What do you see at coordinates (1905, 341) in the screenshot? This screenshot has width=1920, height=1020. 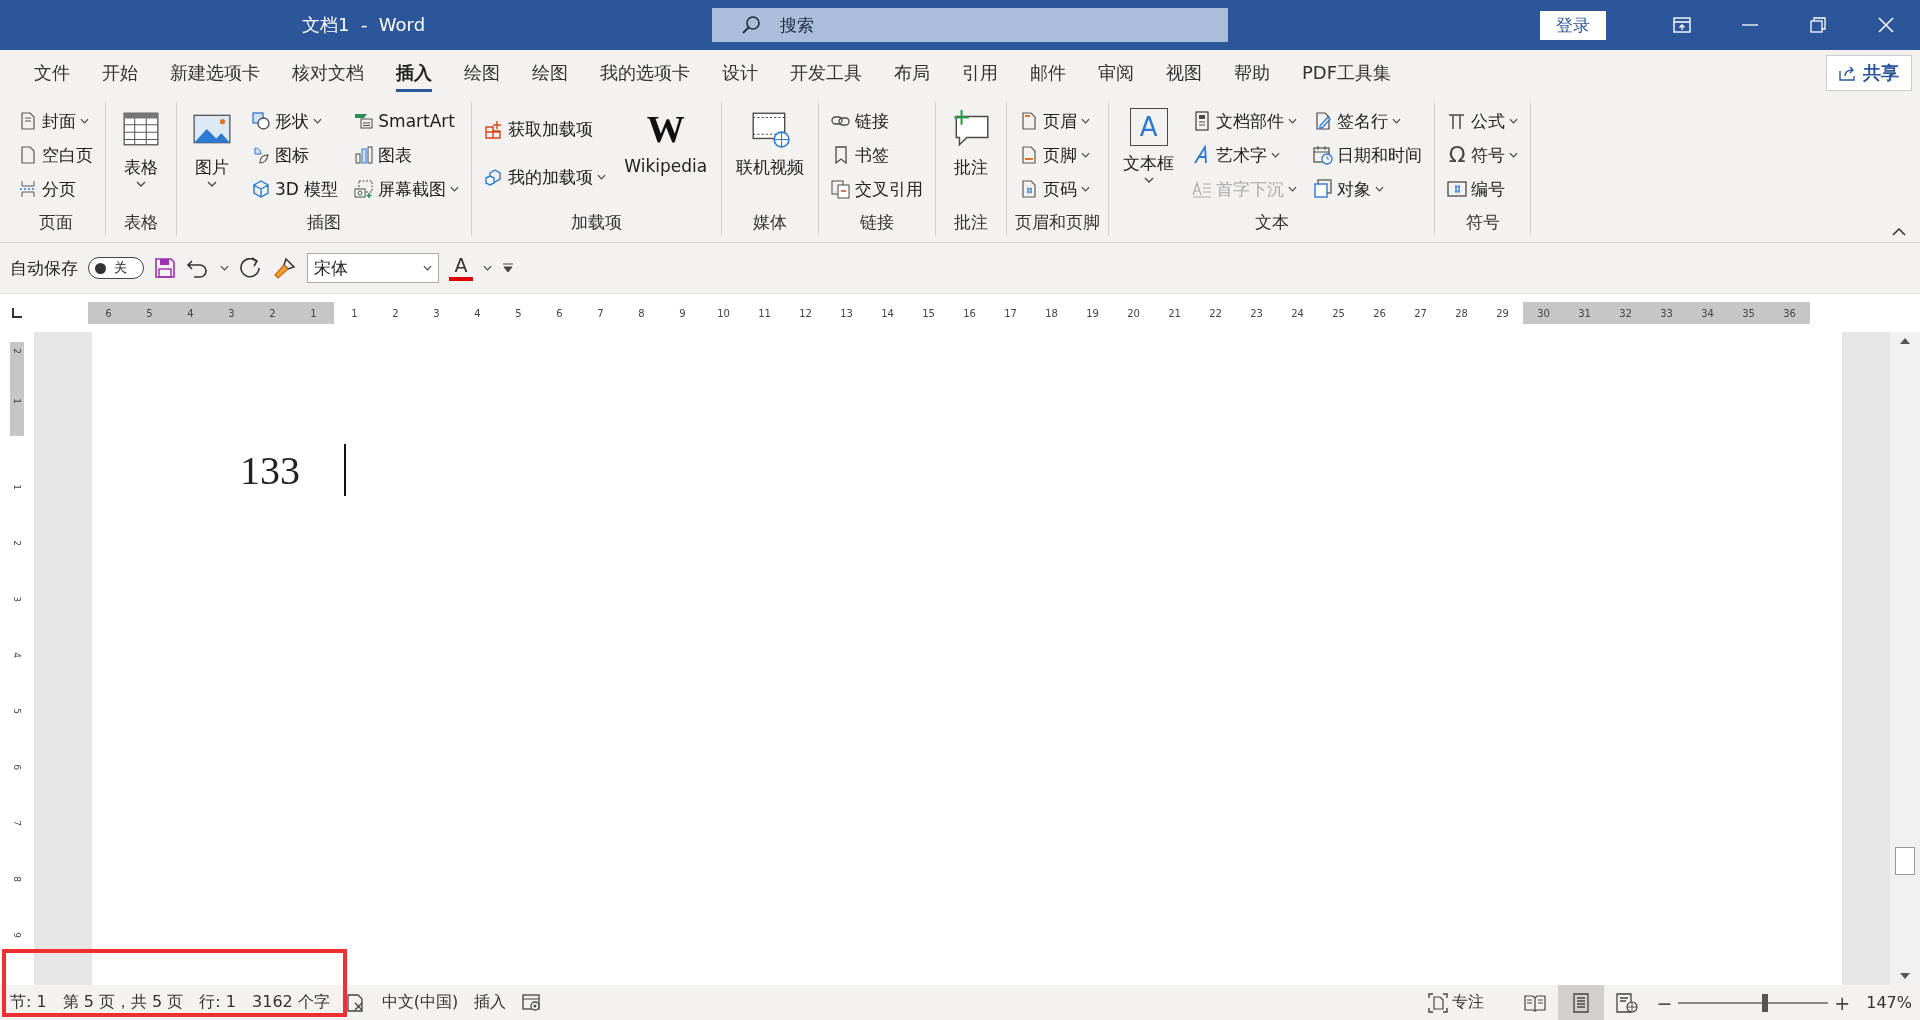 I see `scroll-up-icon` at bounding box center [1905, 341].